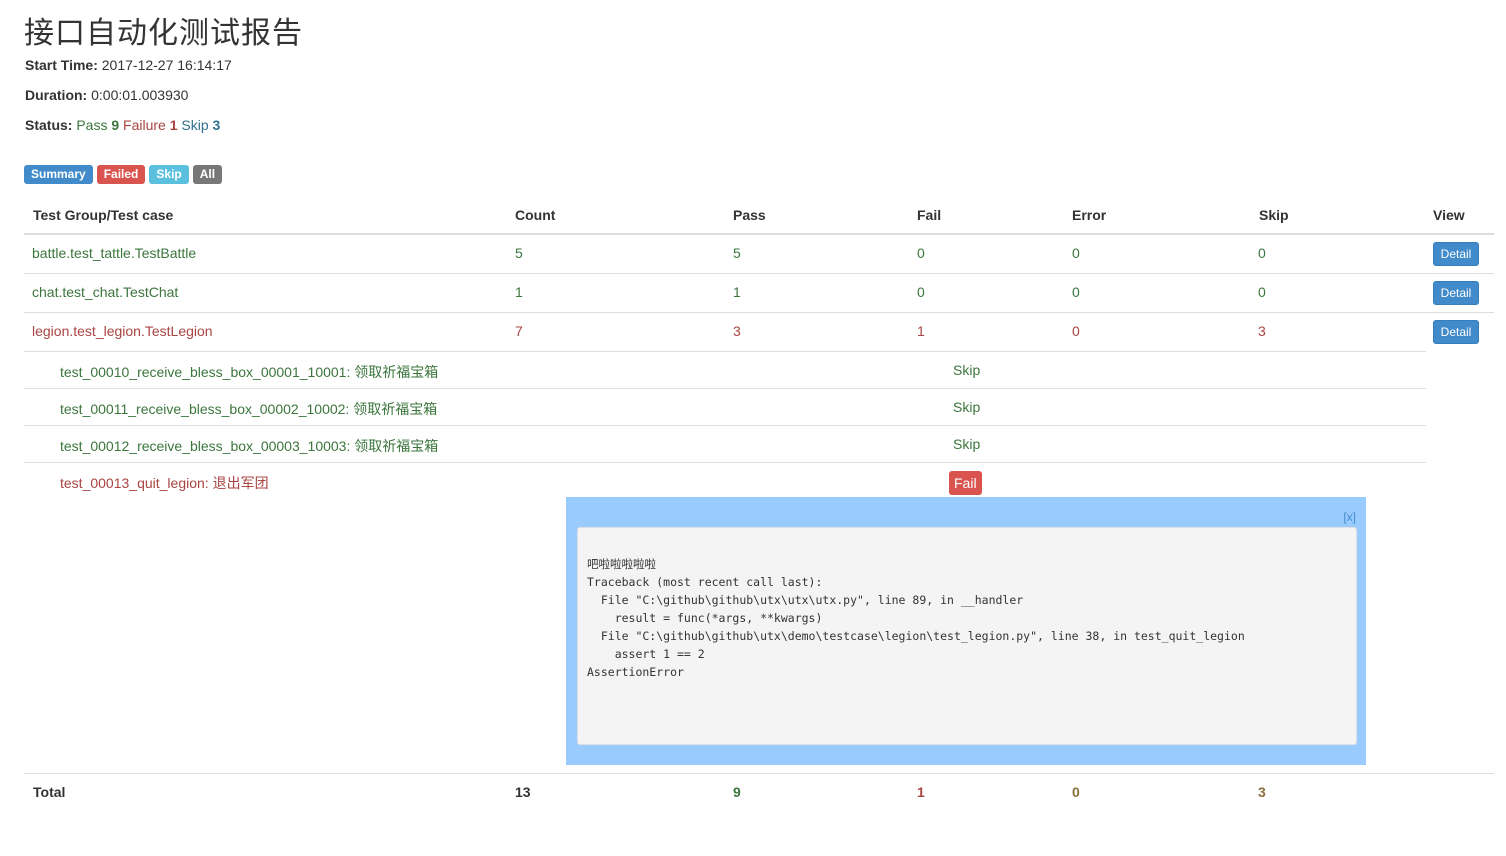 The width and height of the screenshot is (1506, 856). I want to click on group-skip: 3, so click(1262, 331).